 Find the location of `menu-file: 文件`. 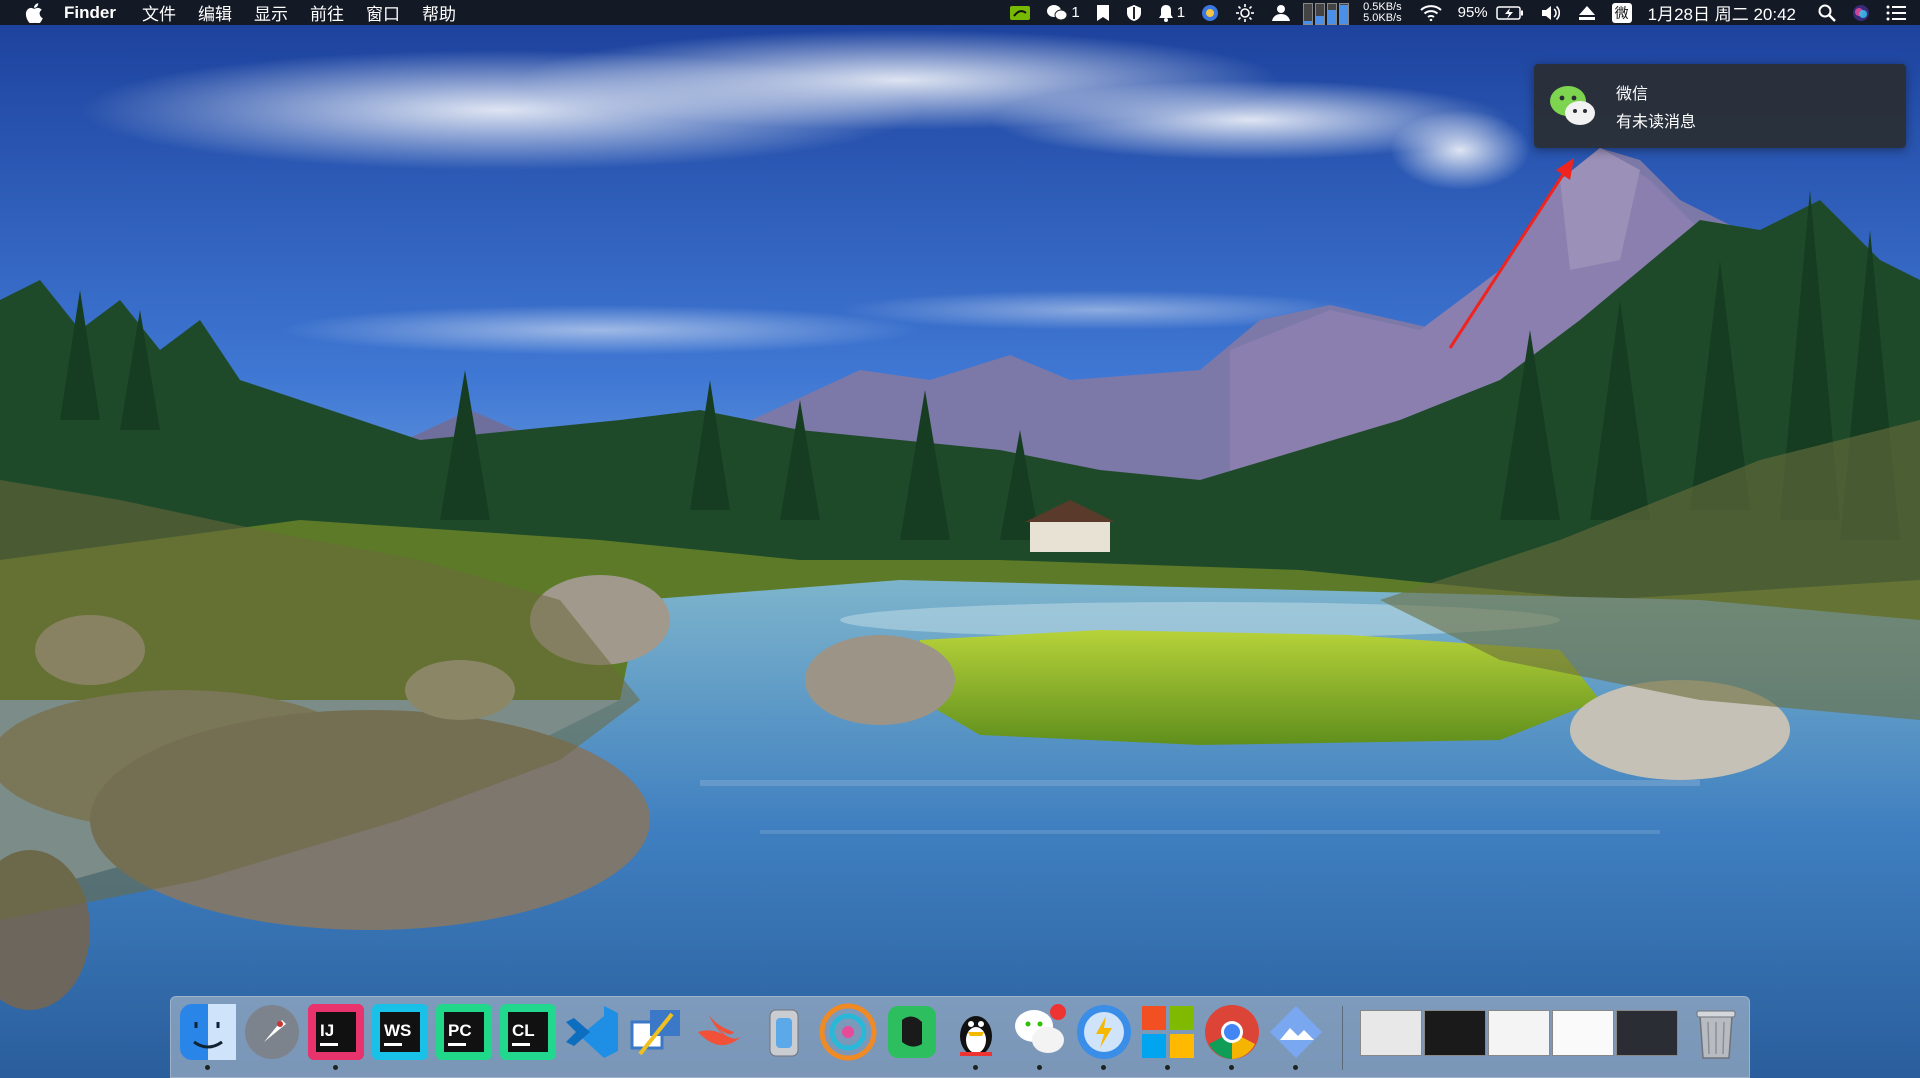

menu-file: 文件 is located at coordinates (159, 12).